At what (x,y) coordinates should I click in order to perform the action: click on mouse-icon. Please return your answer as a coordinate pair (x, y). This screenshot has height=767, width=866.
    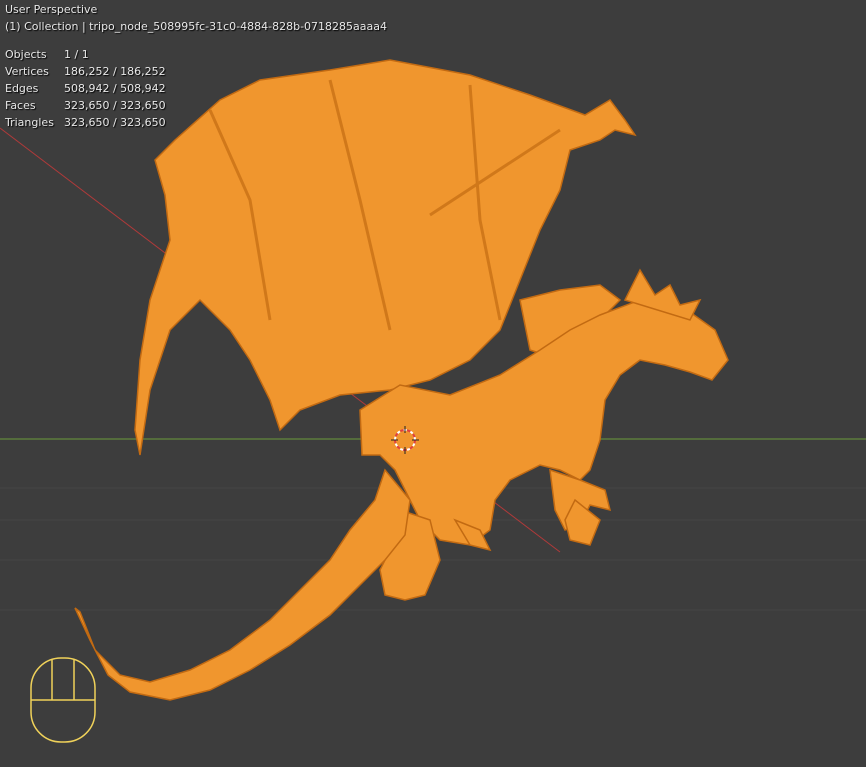
    Looking at the image, I should click on (63, 700).